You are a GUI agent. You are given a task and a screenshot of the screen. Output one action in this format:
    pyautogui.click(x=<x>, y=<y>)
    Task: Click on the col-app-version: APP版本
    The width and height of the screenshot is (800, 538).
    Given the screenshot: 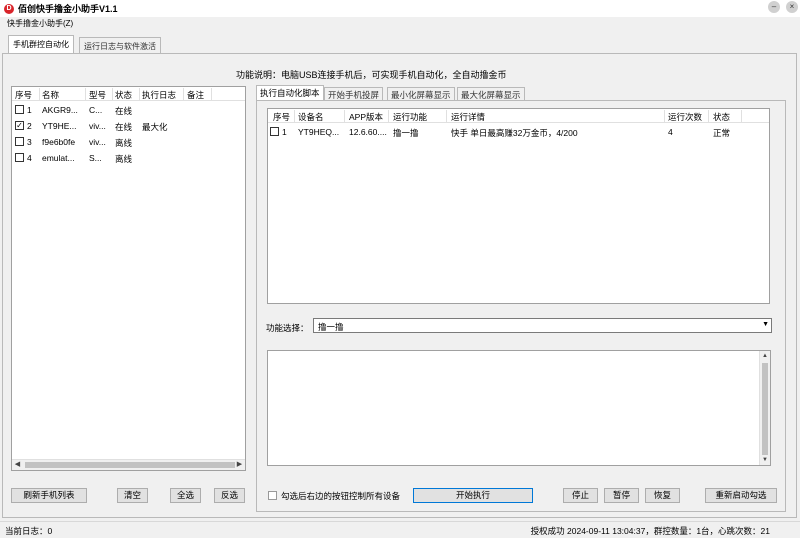 What is the action you would take?
    pyautogui.click(x=366, y=117)
    